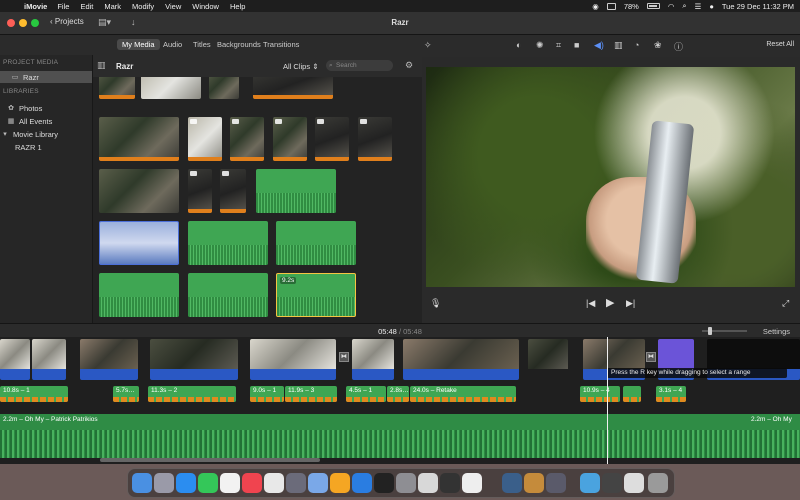  What do you see at coordinates (362, 483) in the screenshot?
I see `app-store-icon` at bounding box center [362, 483].